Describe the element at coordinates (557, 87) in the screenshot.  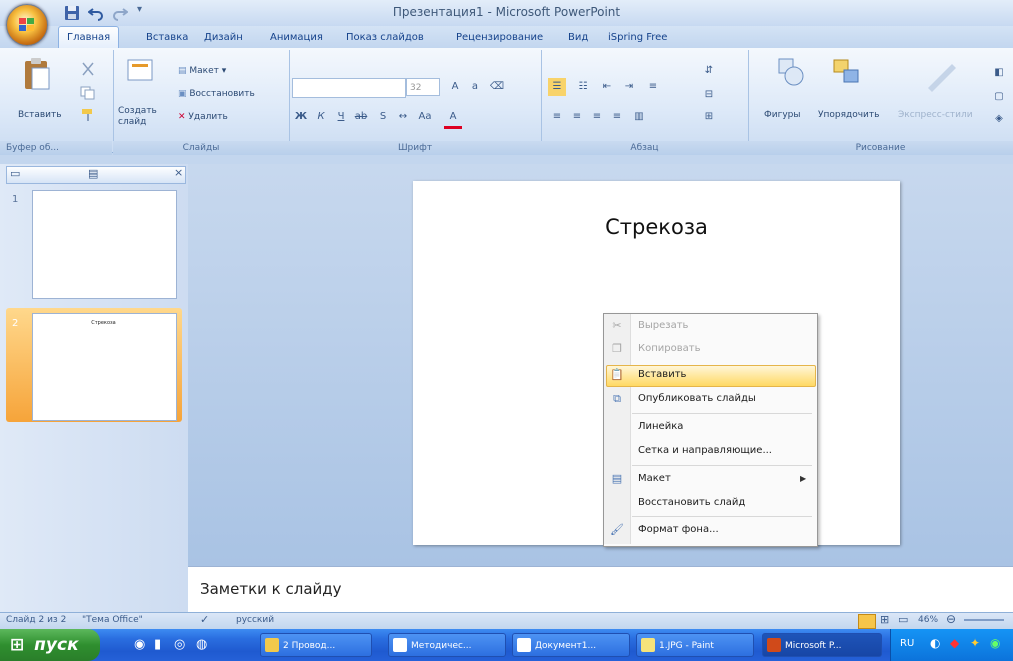
I see `bullets-icon: ☰` at that location.